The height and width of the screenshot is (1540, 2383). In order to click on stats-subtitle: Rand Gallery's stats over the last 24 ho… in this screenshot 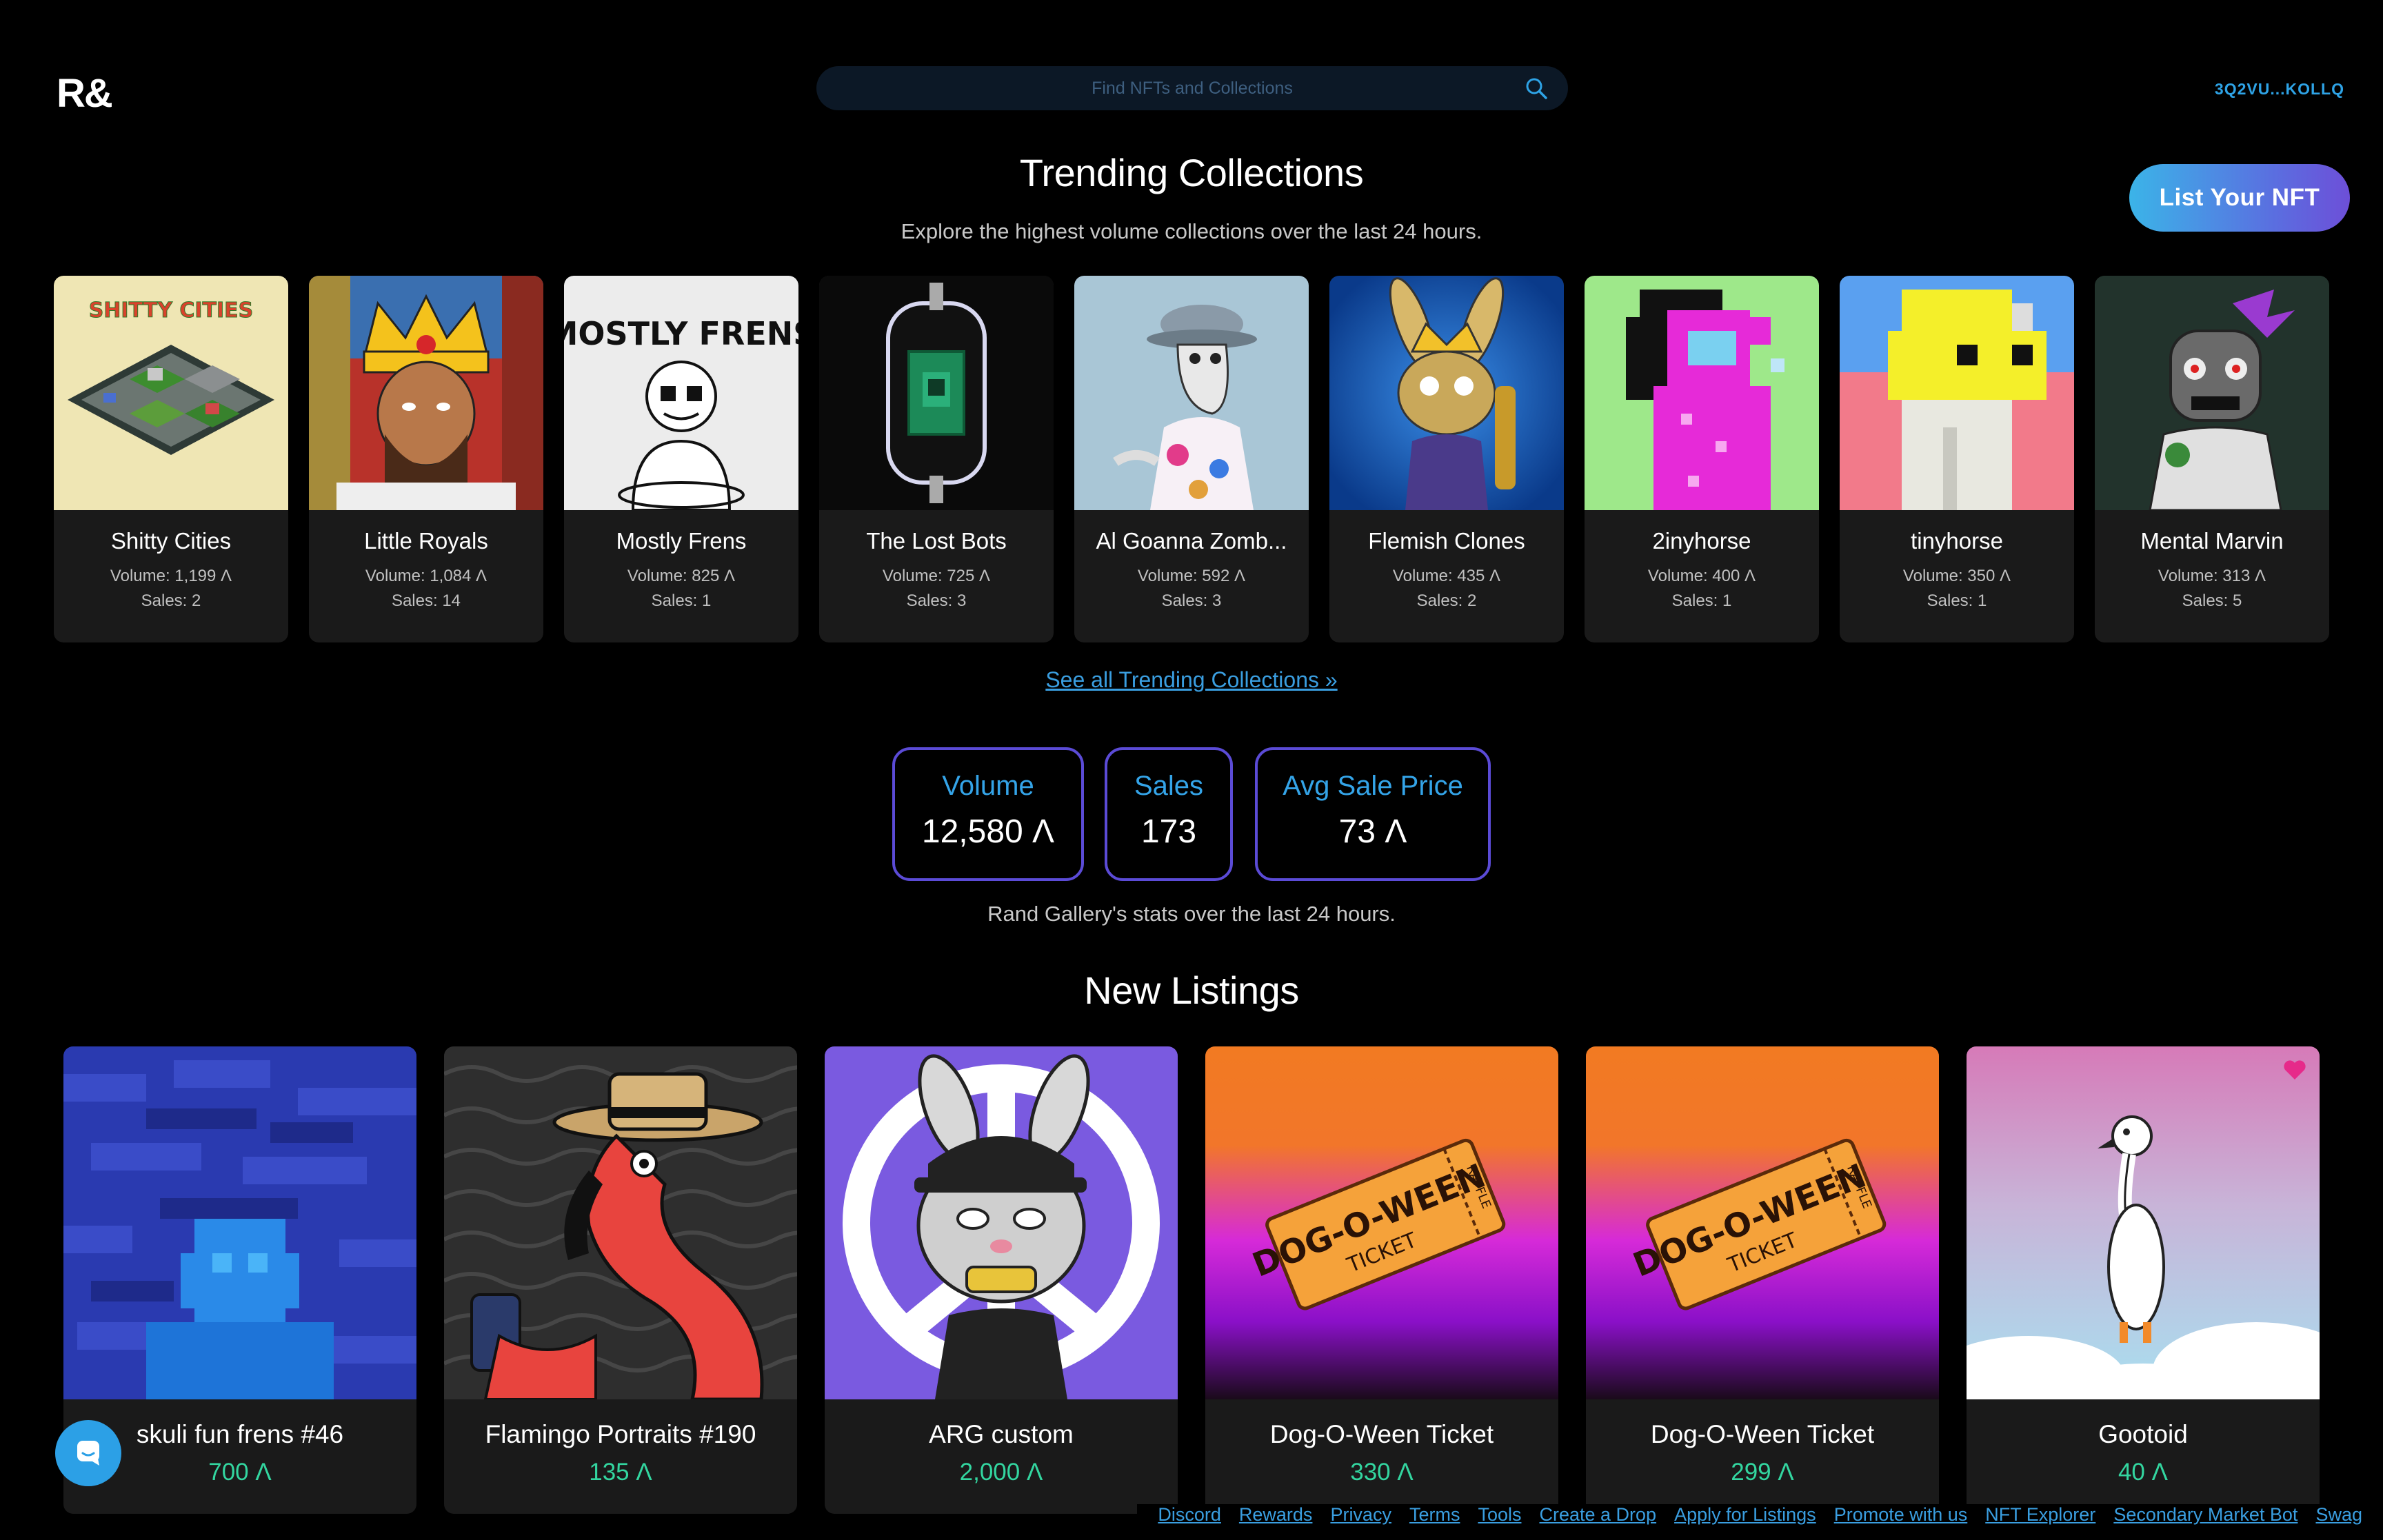, I will do `click(1191, 914)`.